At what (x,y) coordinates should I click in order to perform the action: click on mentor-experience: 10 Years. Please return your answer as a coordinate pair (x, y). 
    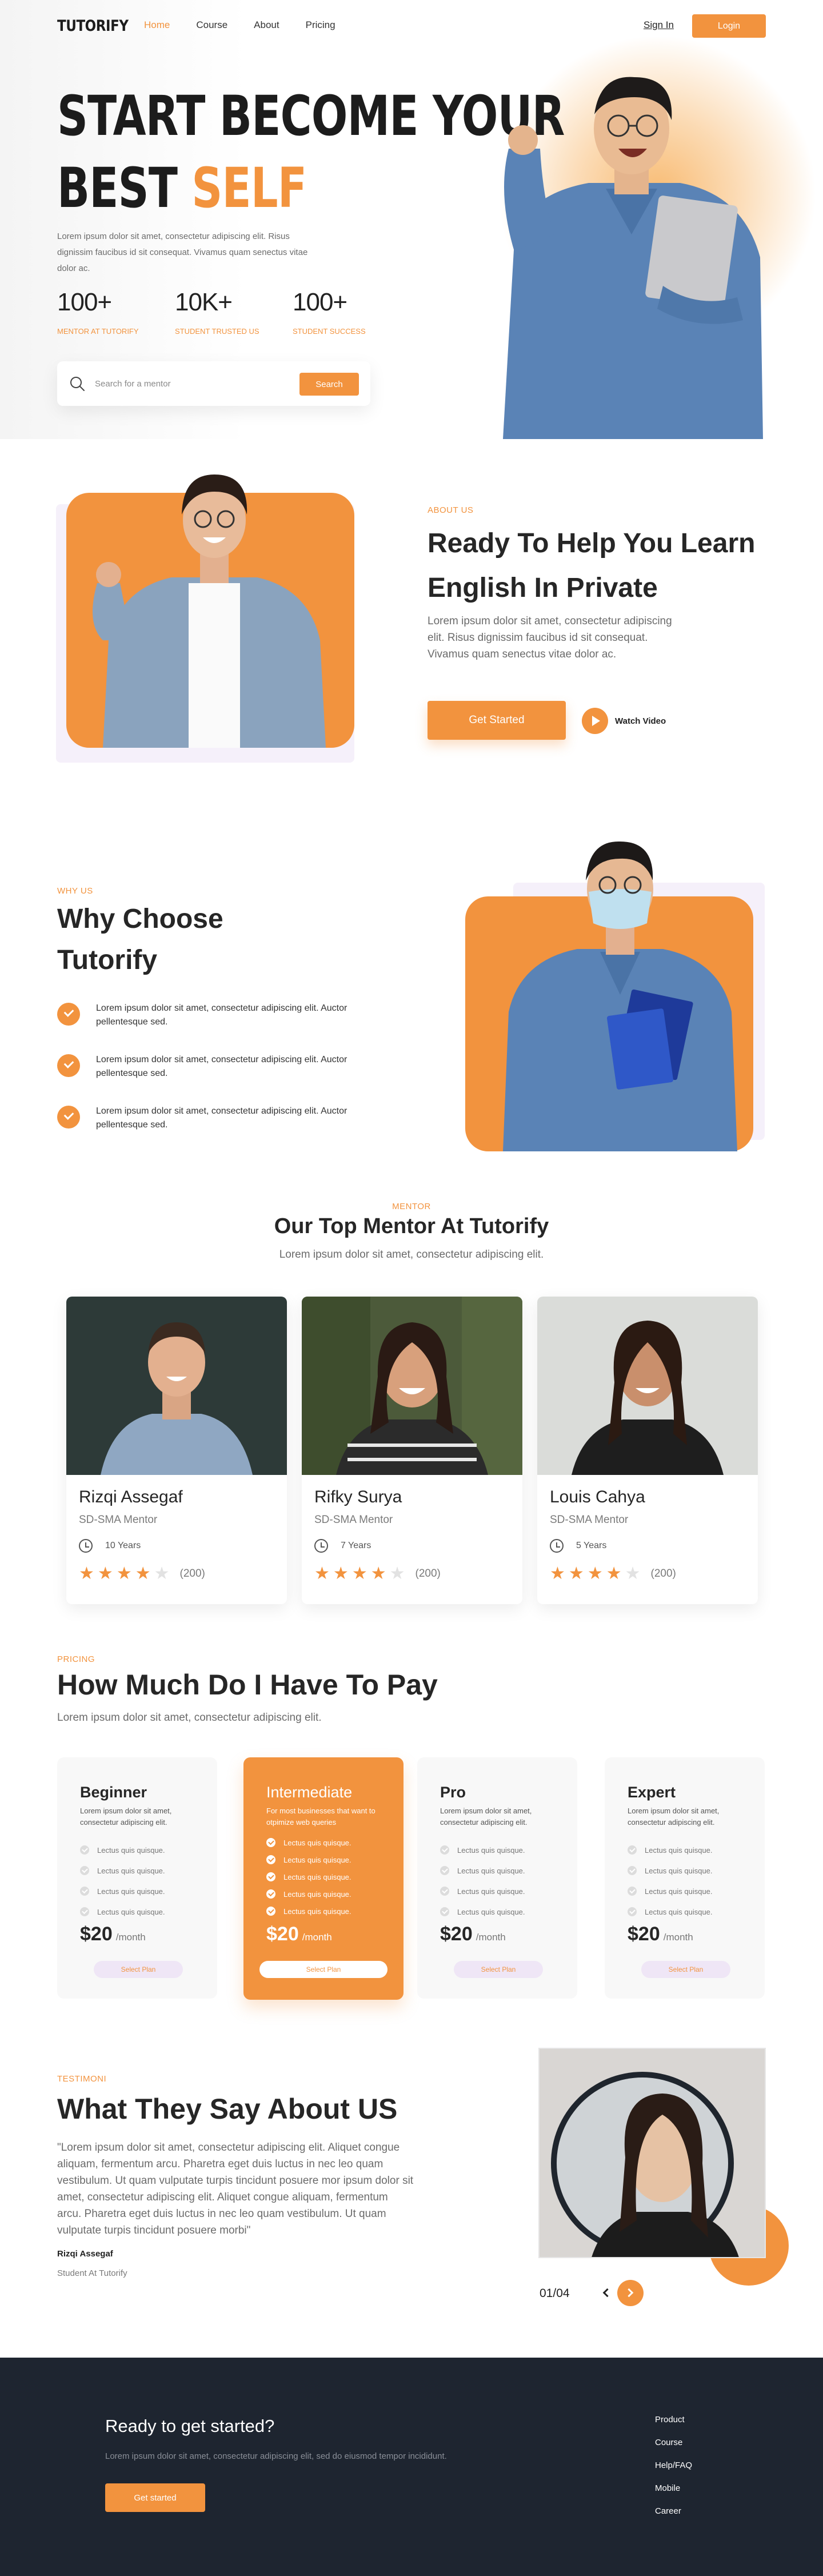
    Looking at the image, I should click on (110, 1546).